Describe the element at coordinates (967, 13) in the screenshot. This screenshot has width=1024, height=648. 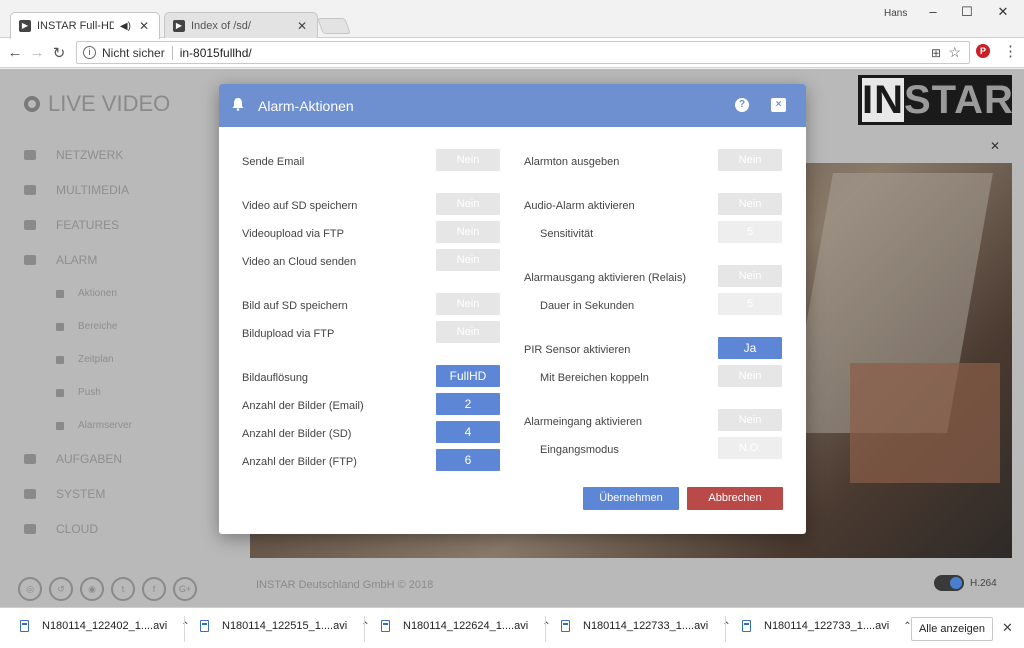
I see `maximize-icon: ☐` at that location.